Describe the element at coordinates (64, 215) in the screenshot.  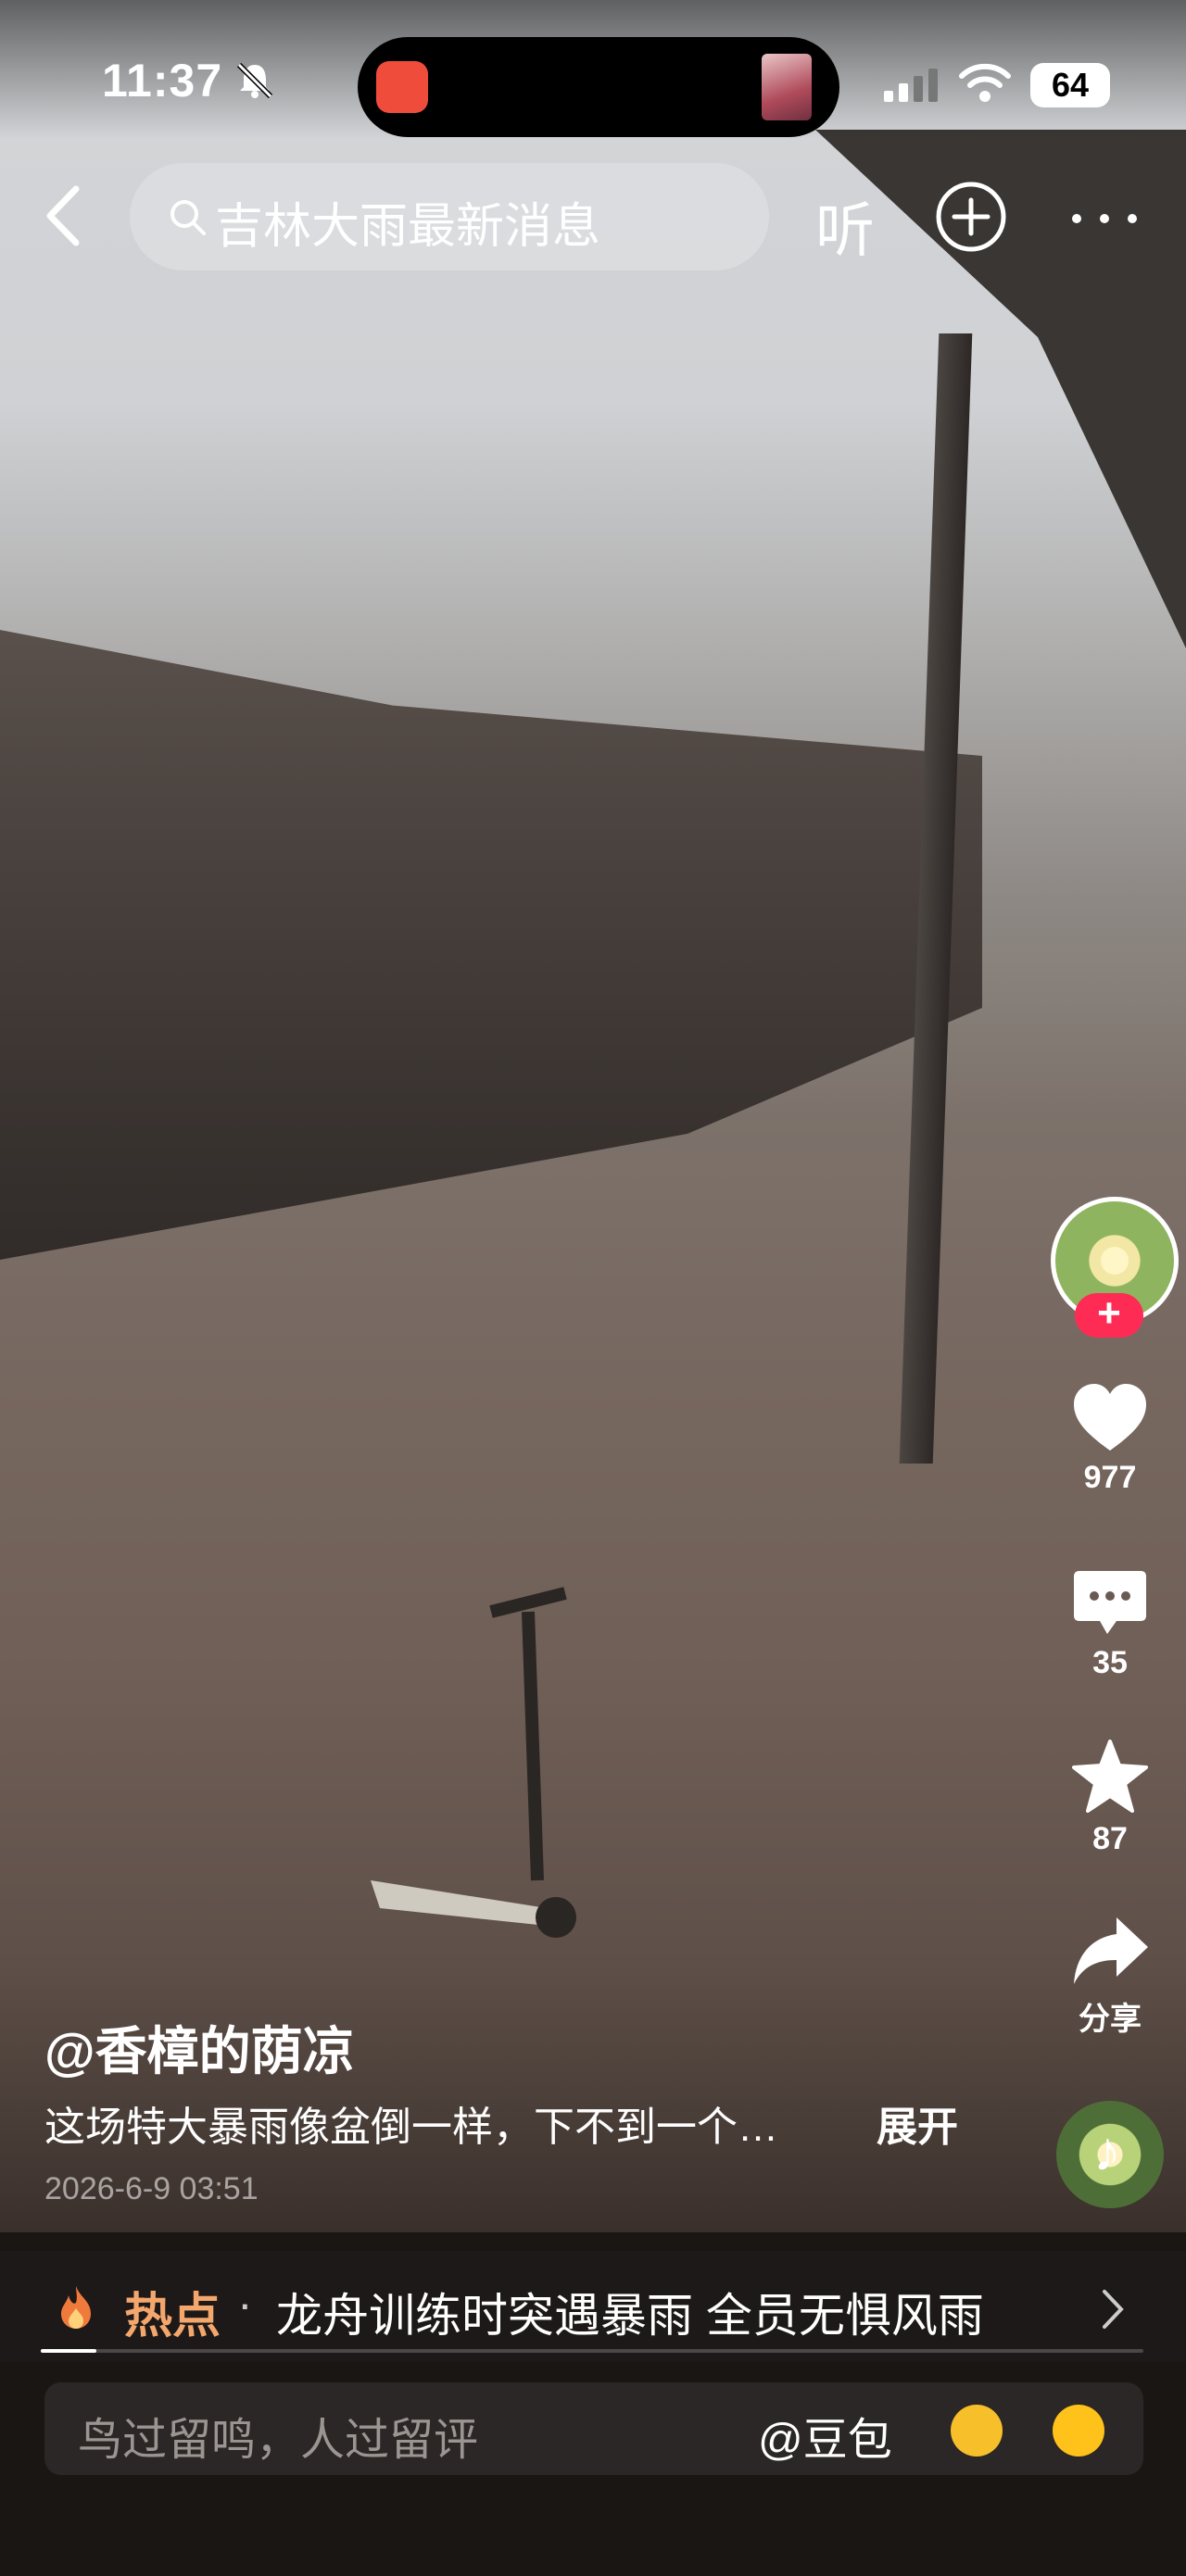
I see `back-arrow-icon` at that location.